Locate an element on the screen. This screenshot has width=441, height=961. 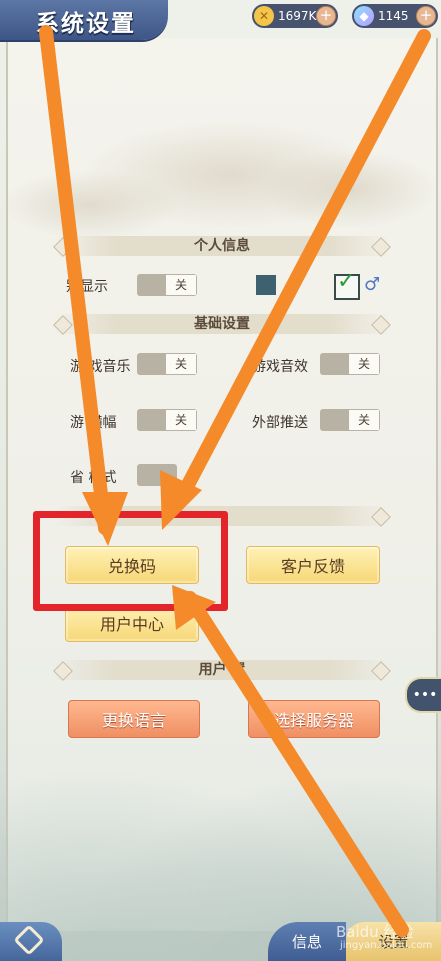
arrow-1-head is located at coordinates (105, 519).